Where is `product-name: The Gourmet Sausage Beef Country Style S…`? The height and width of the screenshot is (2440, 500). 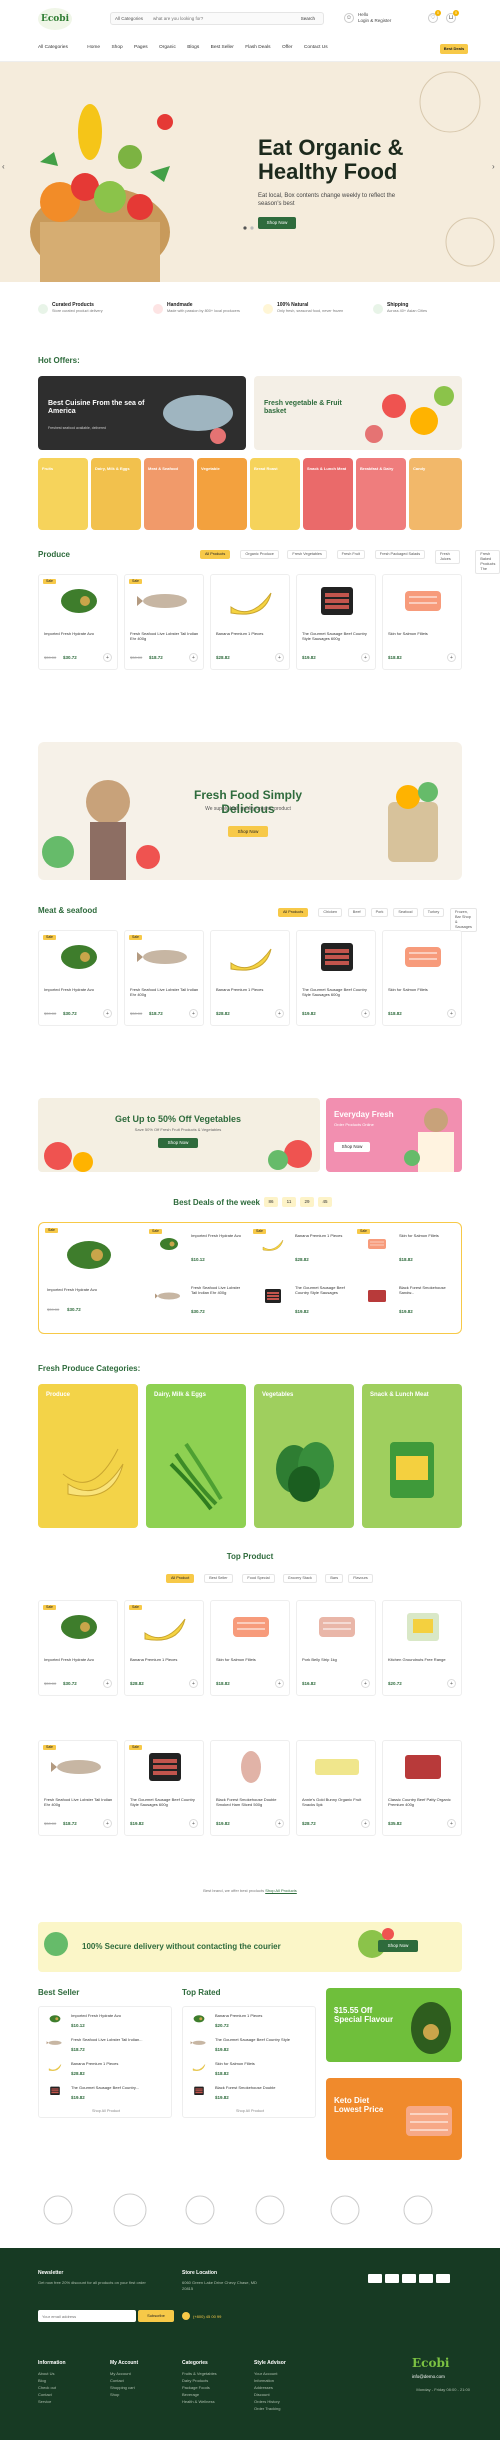 product-name: The Gourmet Sausage Beef Country Style S… is located at coordinates (165, 1802).